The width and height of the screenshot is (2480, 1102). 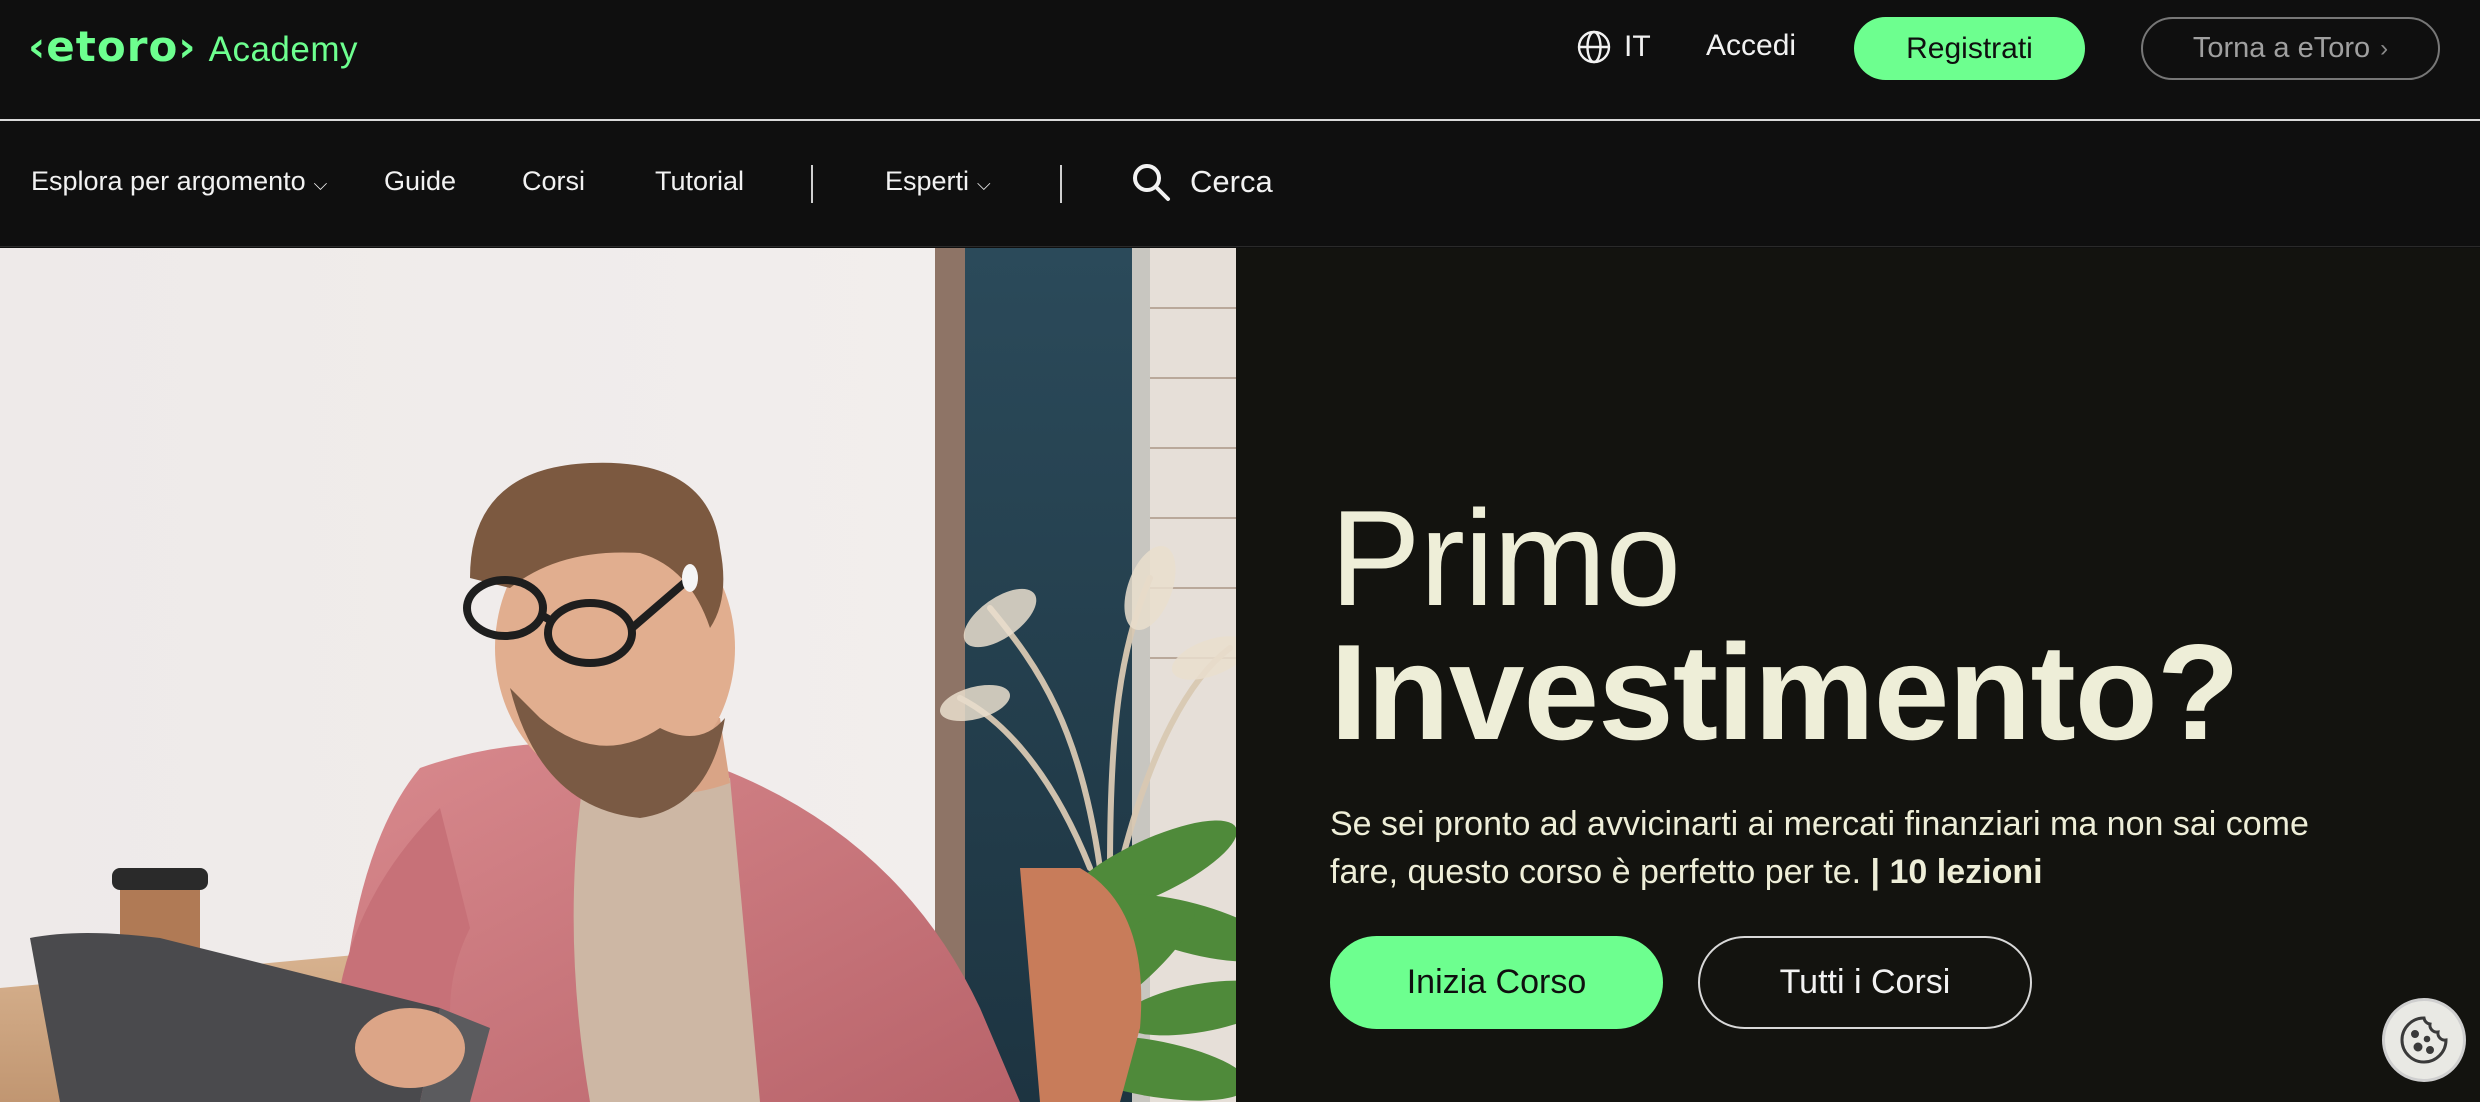 I want to click on chevron-right-icon: ›, so click(x=2384, y=48).